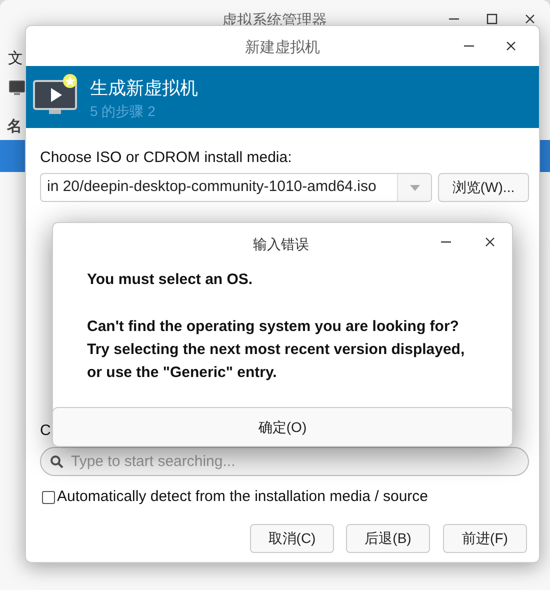 The image size is (550, 590). Describe the element at coordinates (48, 497) in the screenshot. I see `checkbox` at that location.